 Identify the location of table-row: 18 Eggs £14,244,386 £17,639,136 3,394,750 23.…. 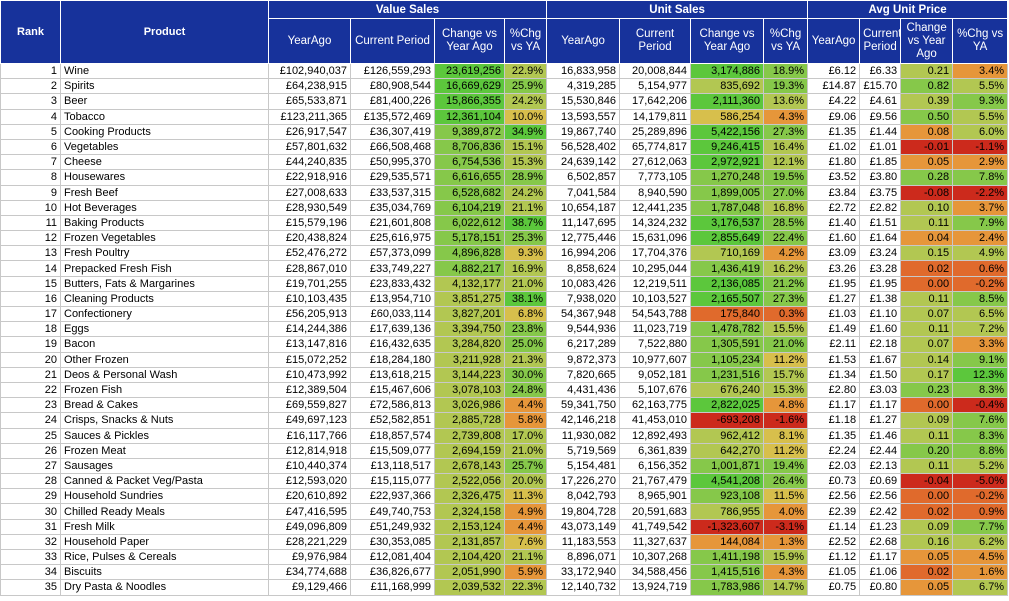
(504, 329).